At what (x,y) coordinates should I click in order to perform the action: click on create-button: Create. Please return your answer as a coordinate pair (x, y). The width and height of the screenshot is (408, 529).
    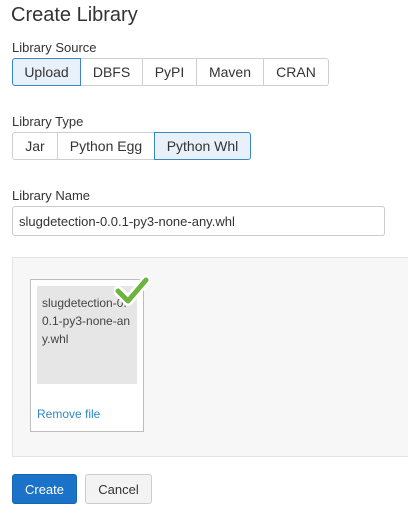
    Looking at the image, I should click on (44, 489).